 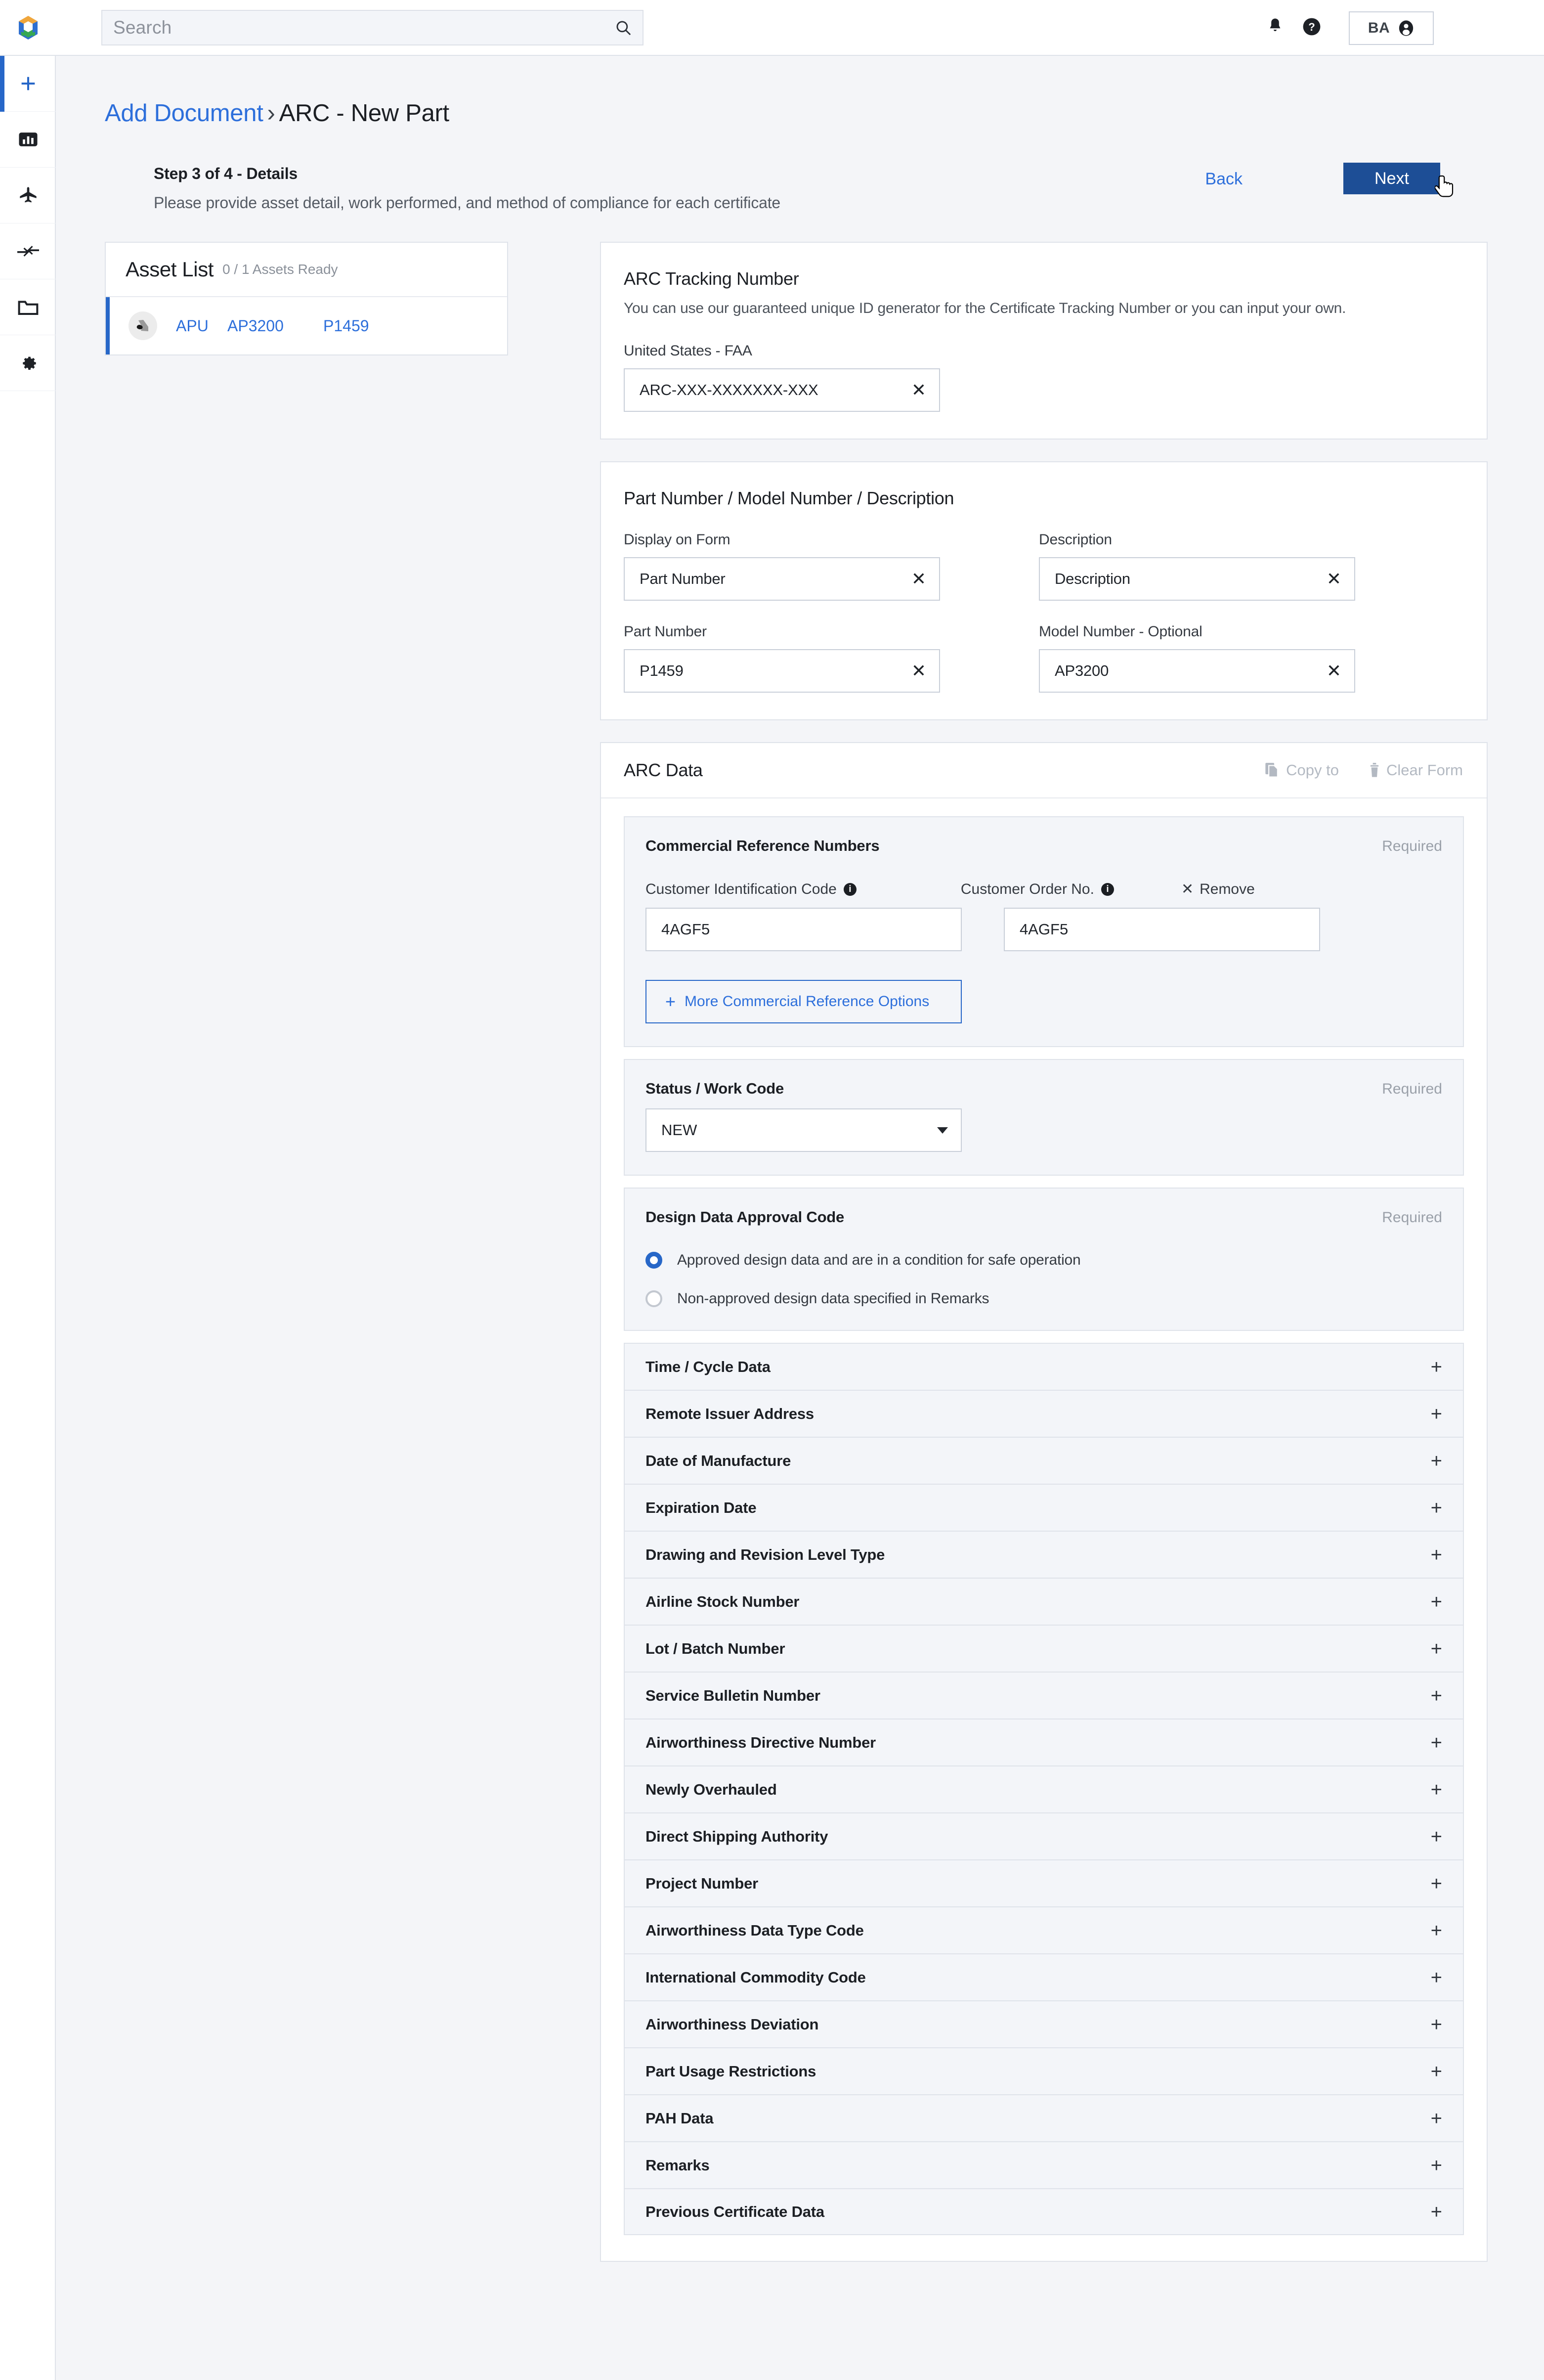 What do you see at coordinates (714, 1088) in the screenshot?
I see `status-work-code-title: Status / Work Code` at bounding box center [714, 1088].